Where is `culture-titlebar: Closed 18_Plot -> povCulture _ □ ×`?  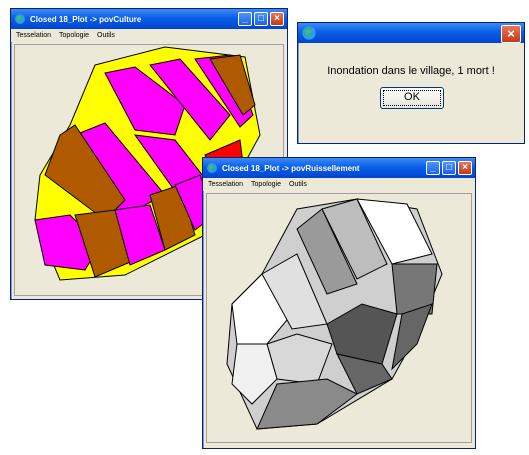
culture-titlebar: Closed 18_Plot -> povCulture _ □ × is located at coordinates (149, 19).